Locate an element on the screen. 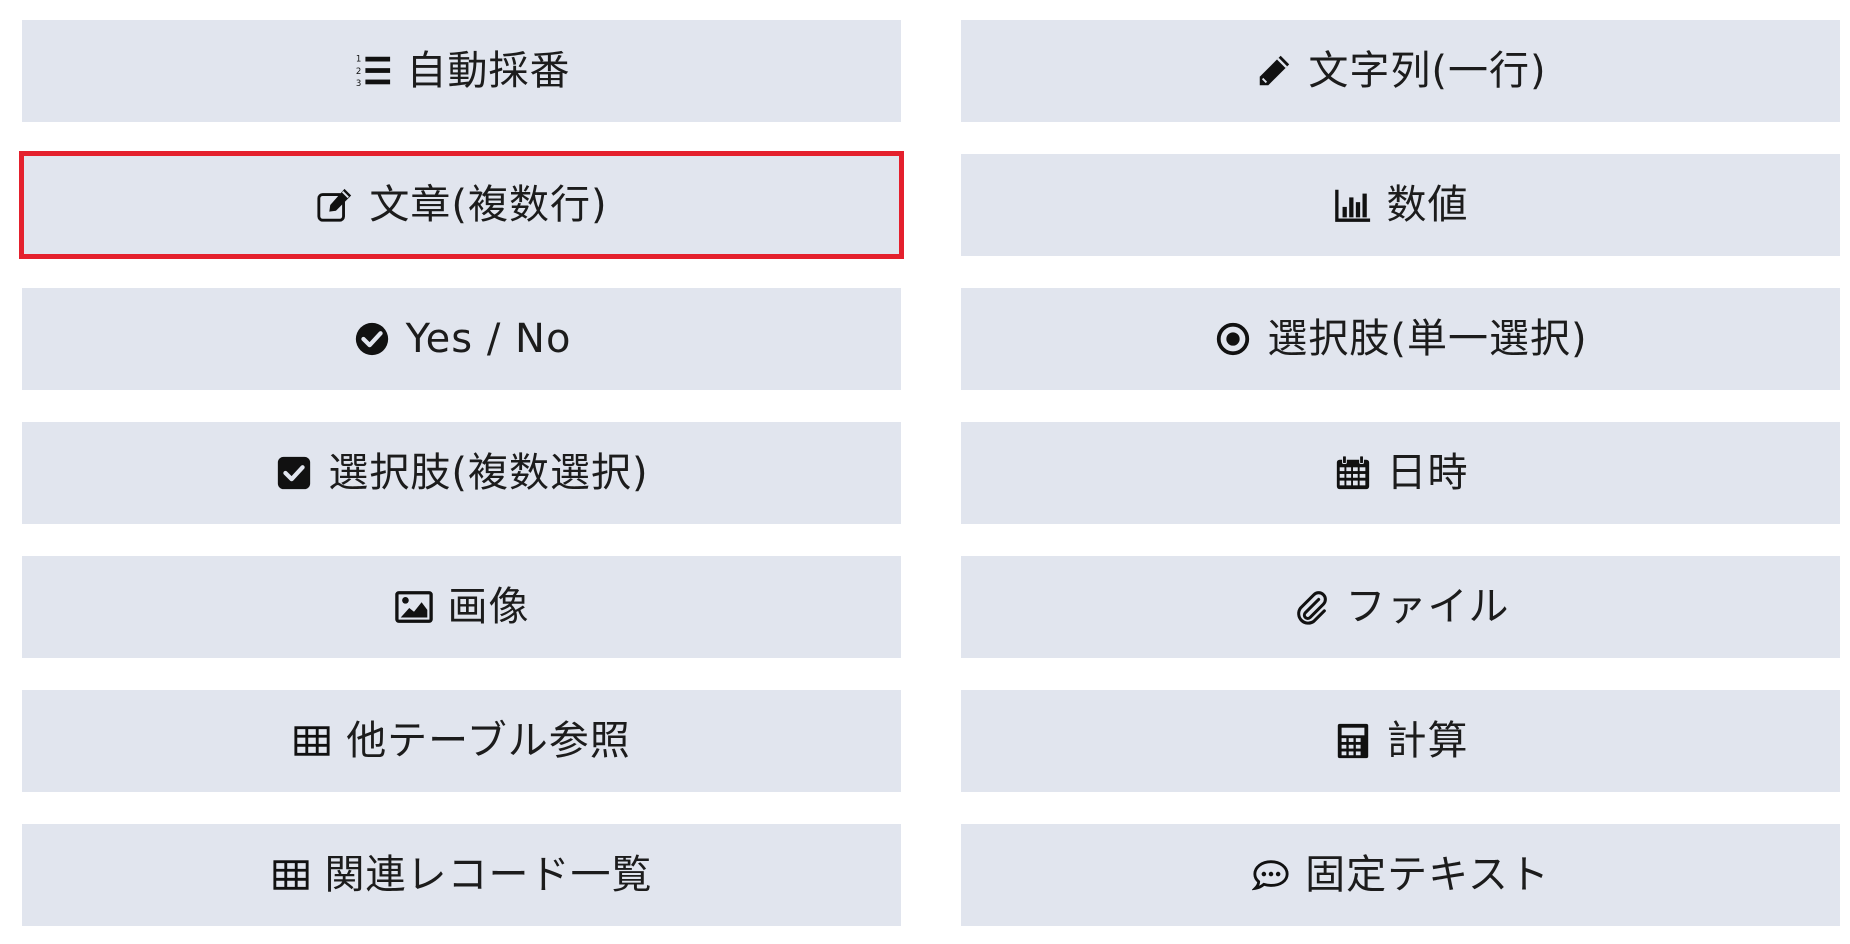 The width and height of the screenshot is (1850, 944). field-type-label: 他テーブル参照 is located at coordinates (488, 741).